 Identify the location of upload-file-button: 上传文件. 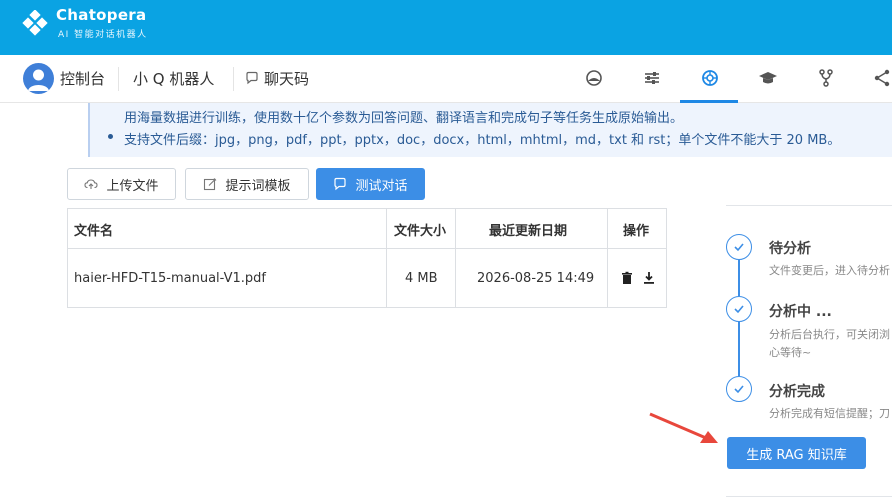
(121, 184).